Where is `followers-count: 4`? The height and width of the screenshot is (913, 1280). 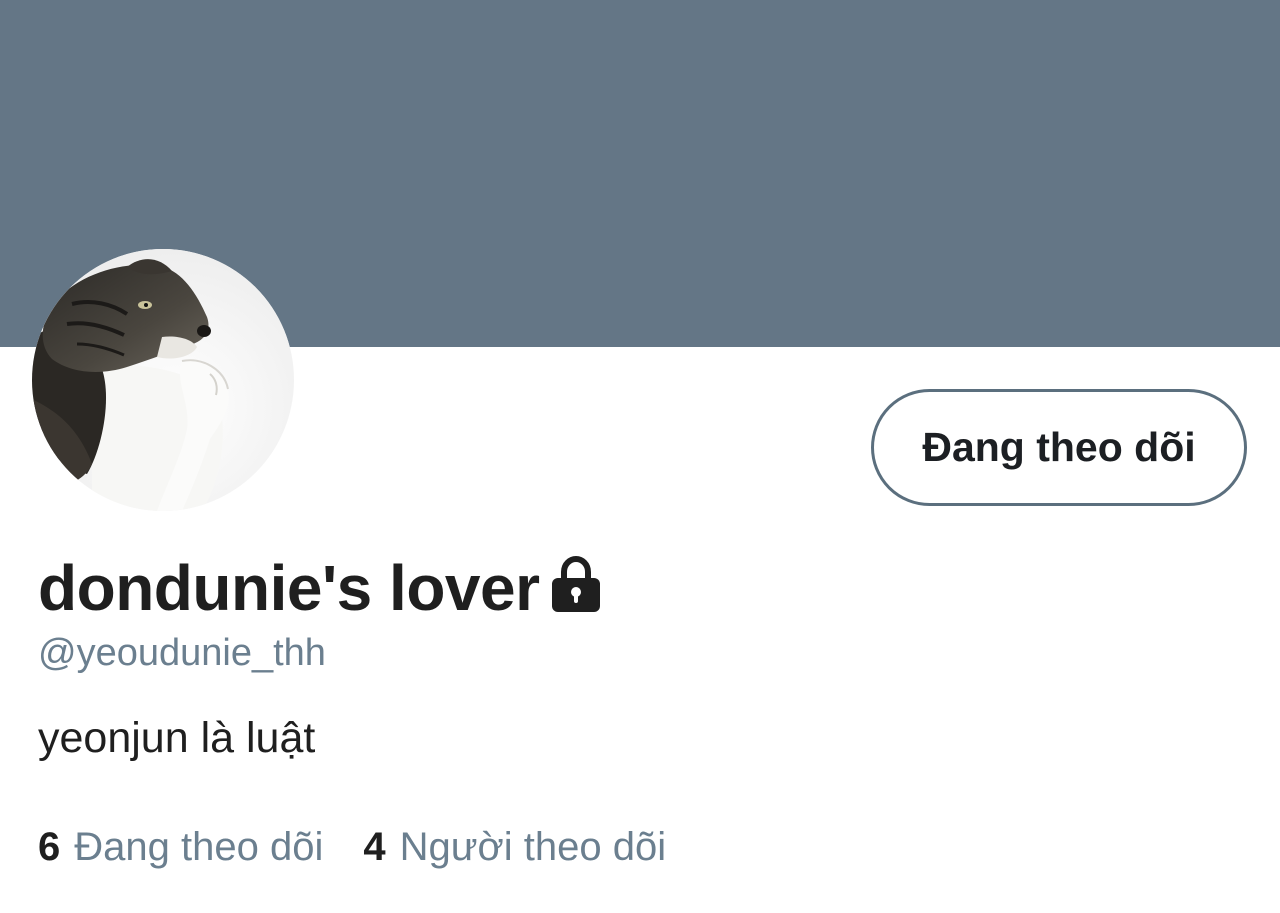
followers-count: 4 is located at coordinates (374, 847).